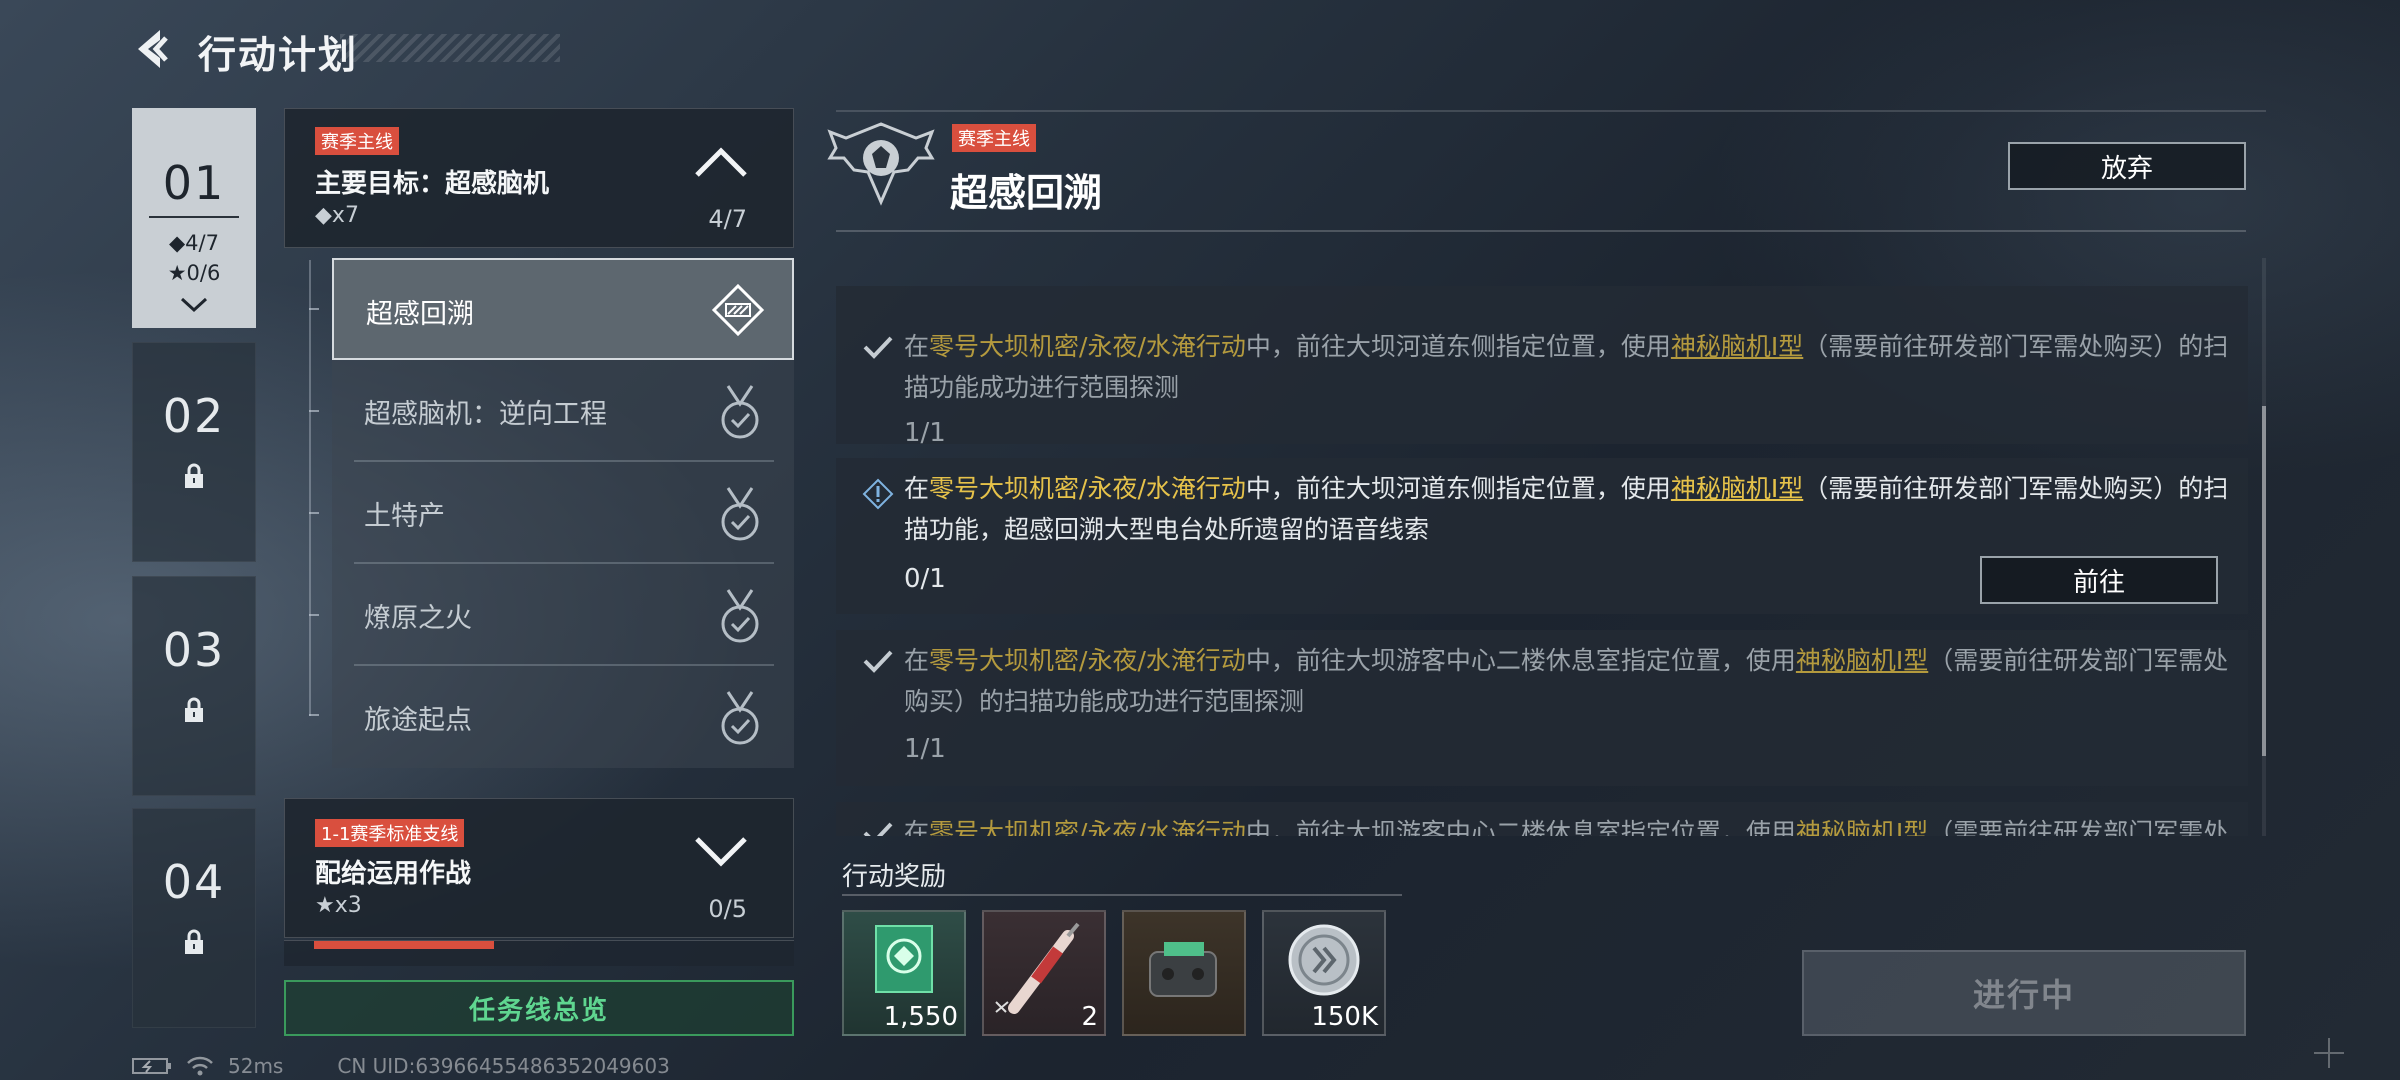 This screenshot has height=1080, width=2400. I want to click on reward-item: 1,550, so click(904, 973).